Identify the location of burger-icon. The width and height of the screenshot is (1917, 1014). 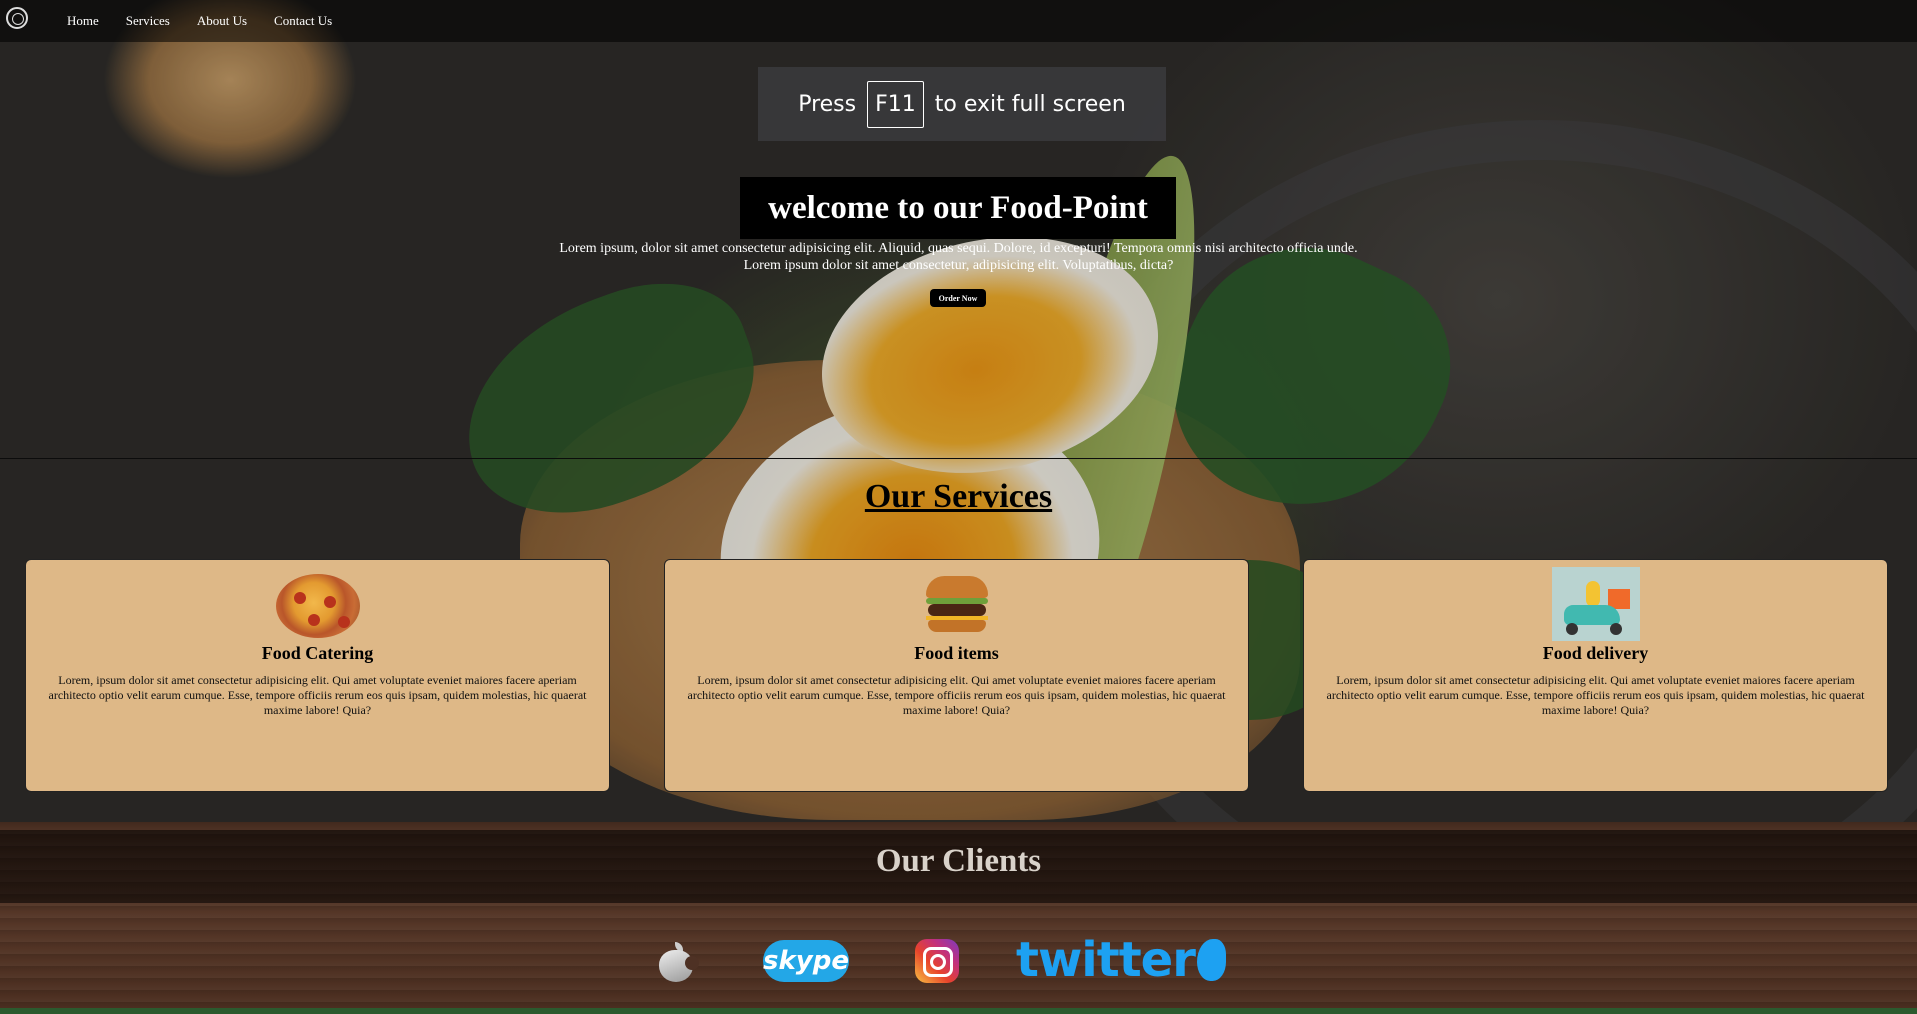
(956, 605).